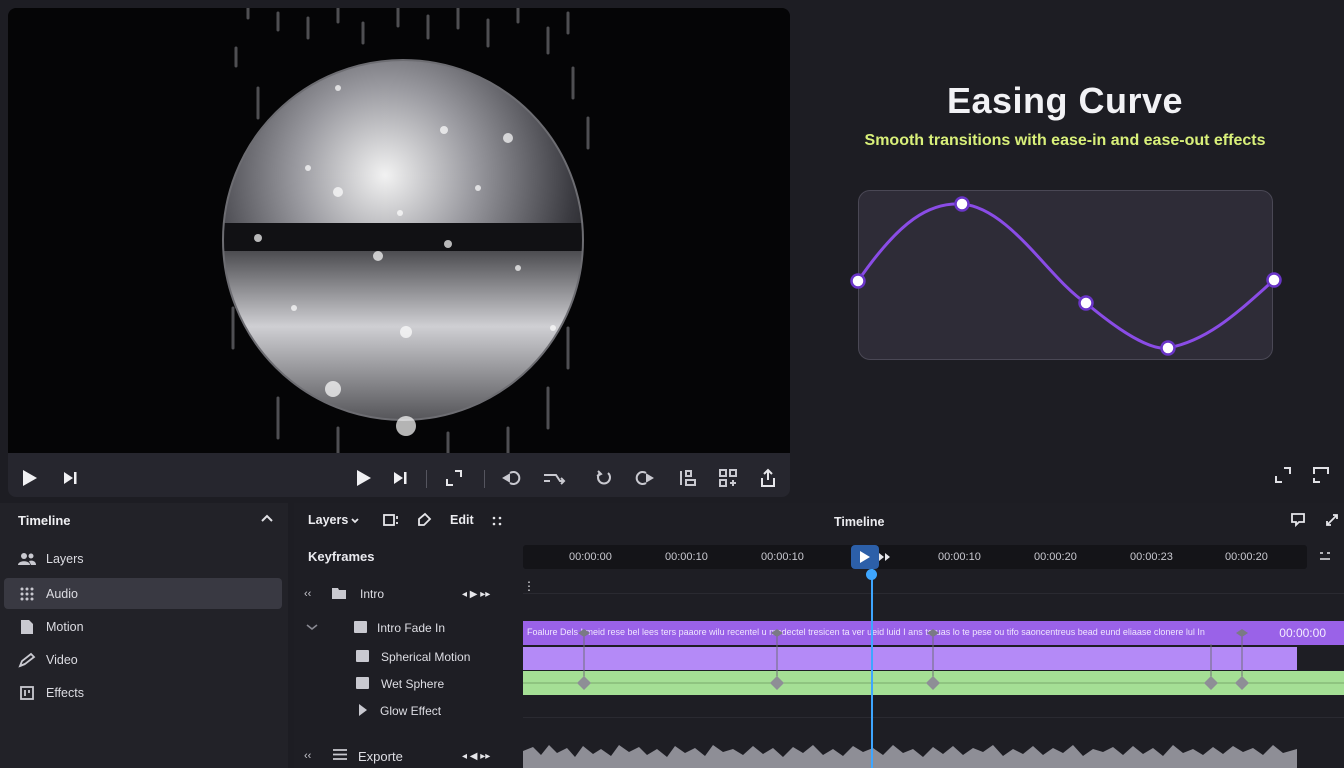  What do you see at coordinates (1323, 476) in the screenshot?
I see `expand-icon` at bounding box center [1323, 476].